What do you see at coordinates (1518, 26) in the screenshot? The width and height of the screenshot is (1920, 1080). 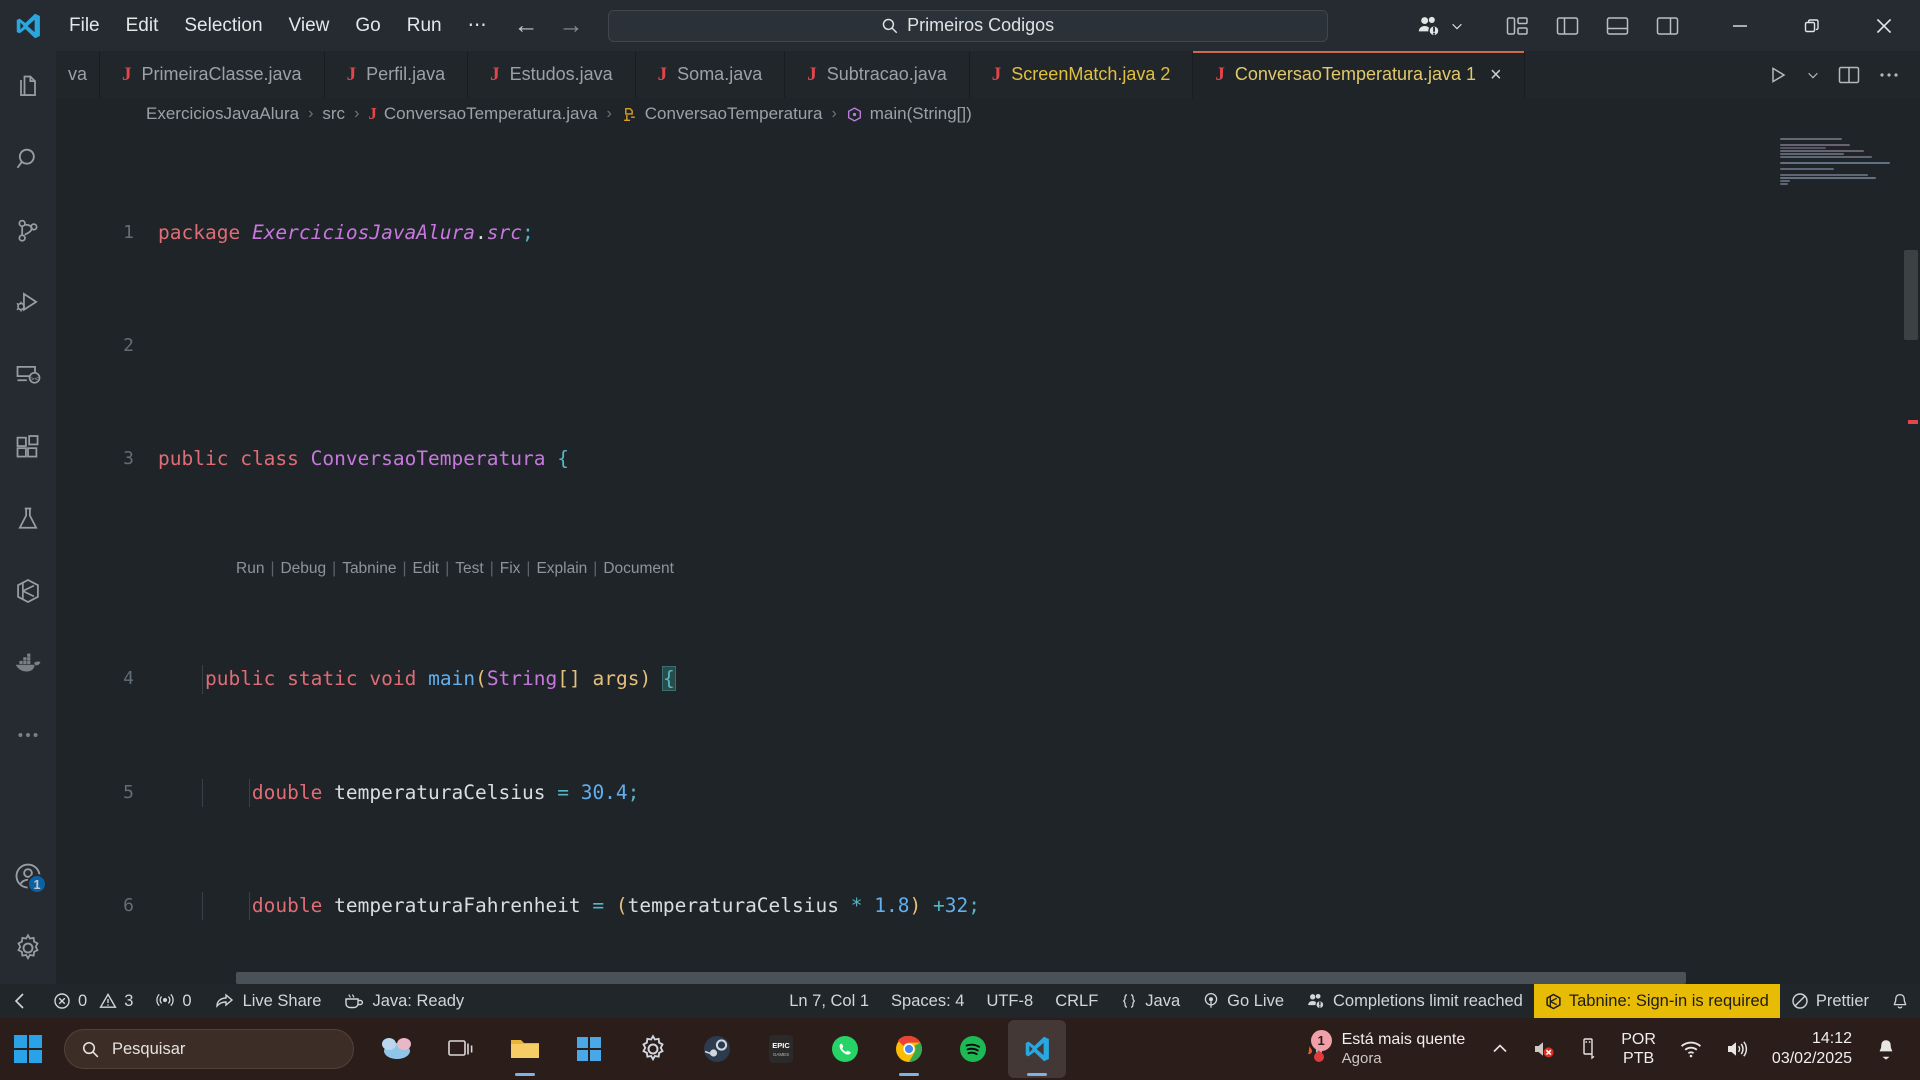 I see `customize-layout-icon` at bounding box center [1518, 26].